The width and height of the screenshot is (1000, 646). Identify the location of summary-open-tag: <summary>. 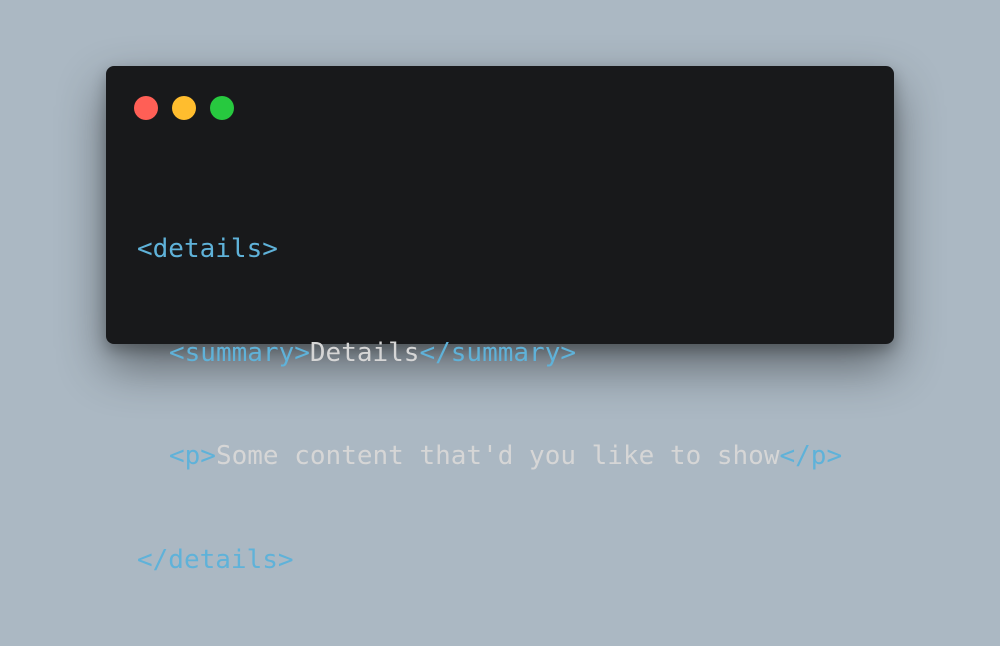
(239, 352).